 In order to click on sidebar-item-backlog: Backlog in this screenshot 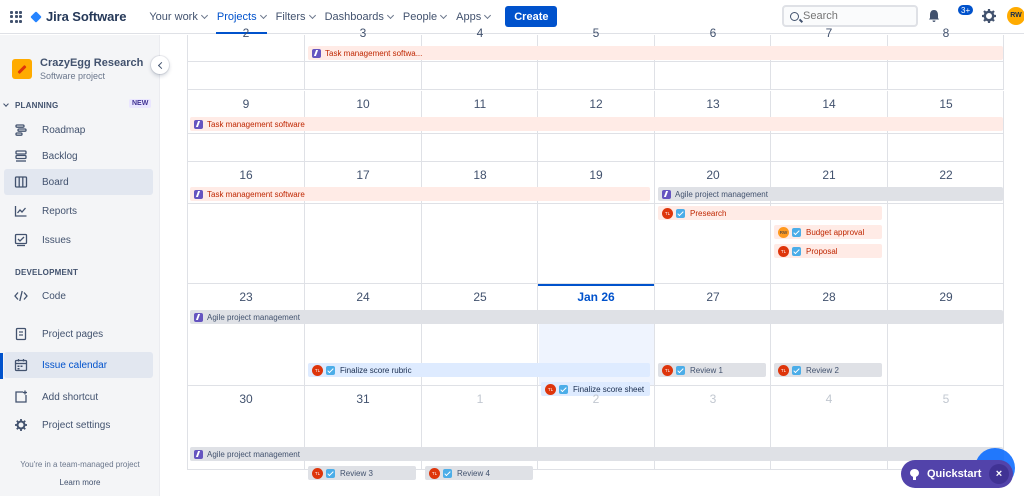, I will do `click(78, 156)`.